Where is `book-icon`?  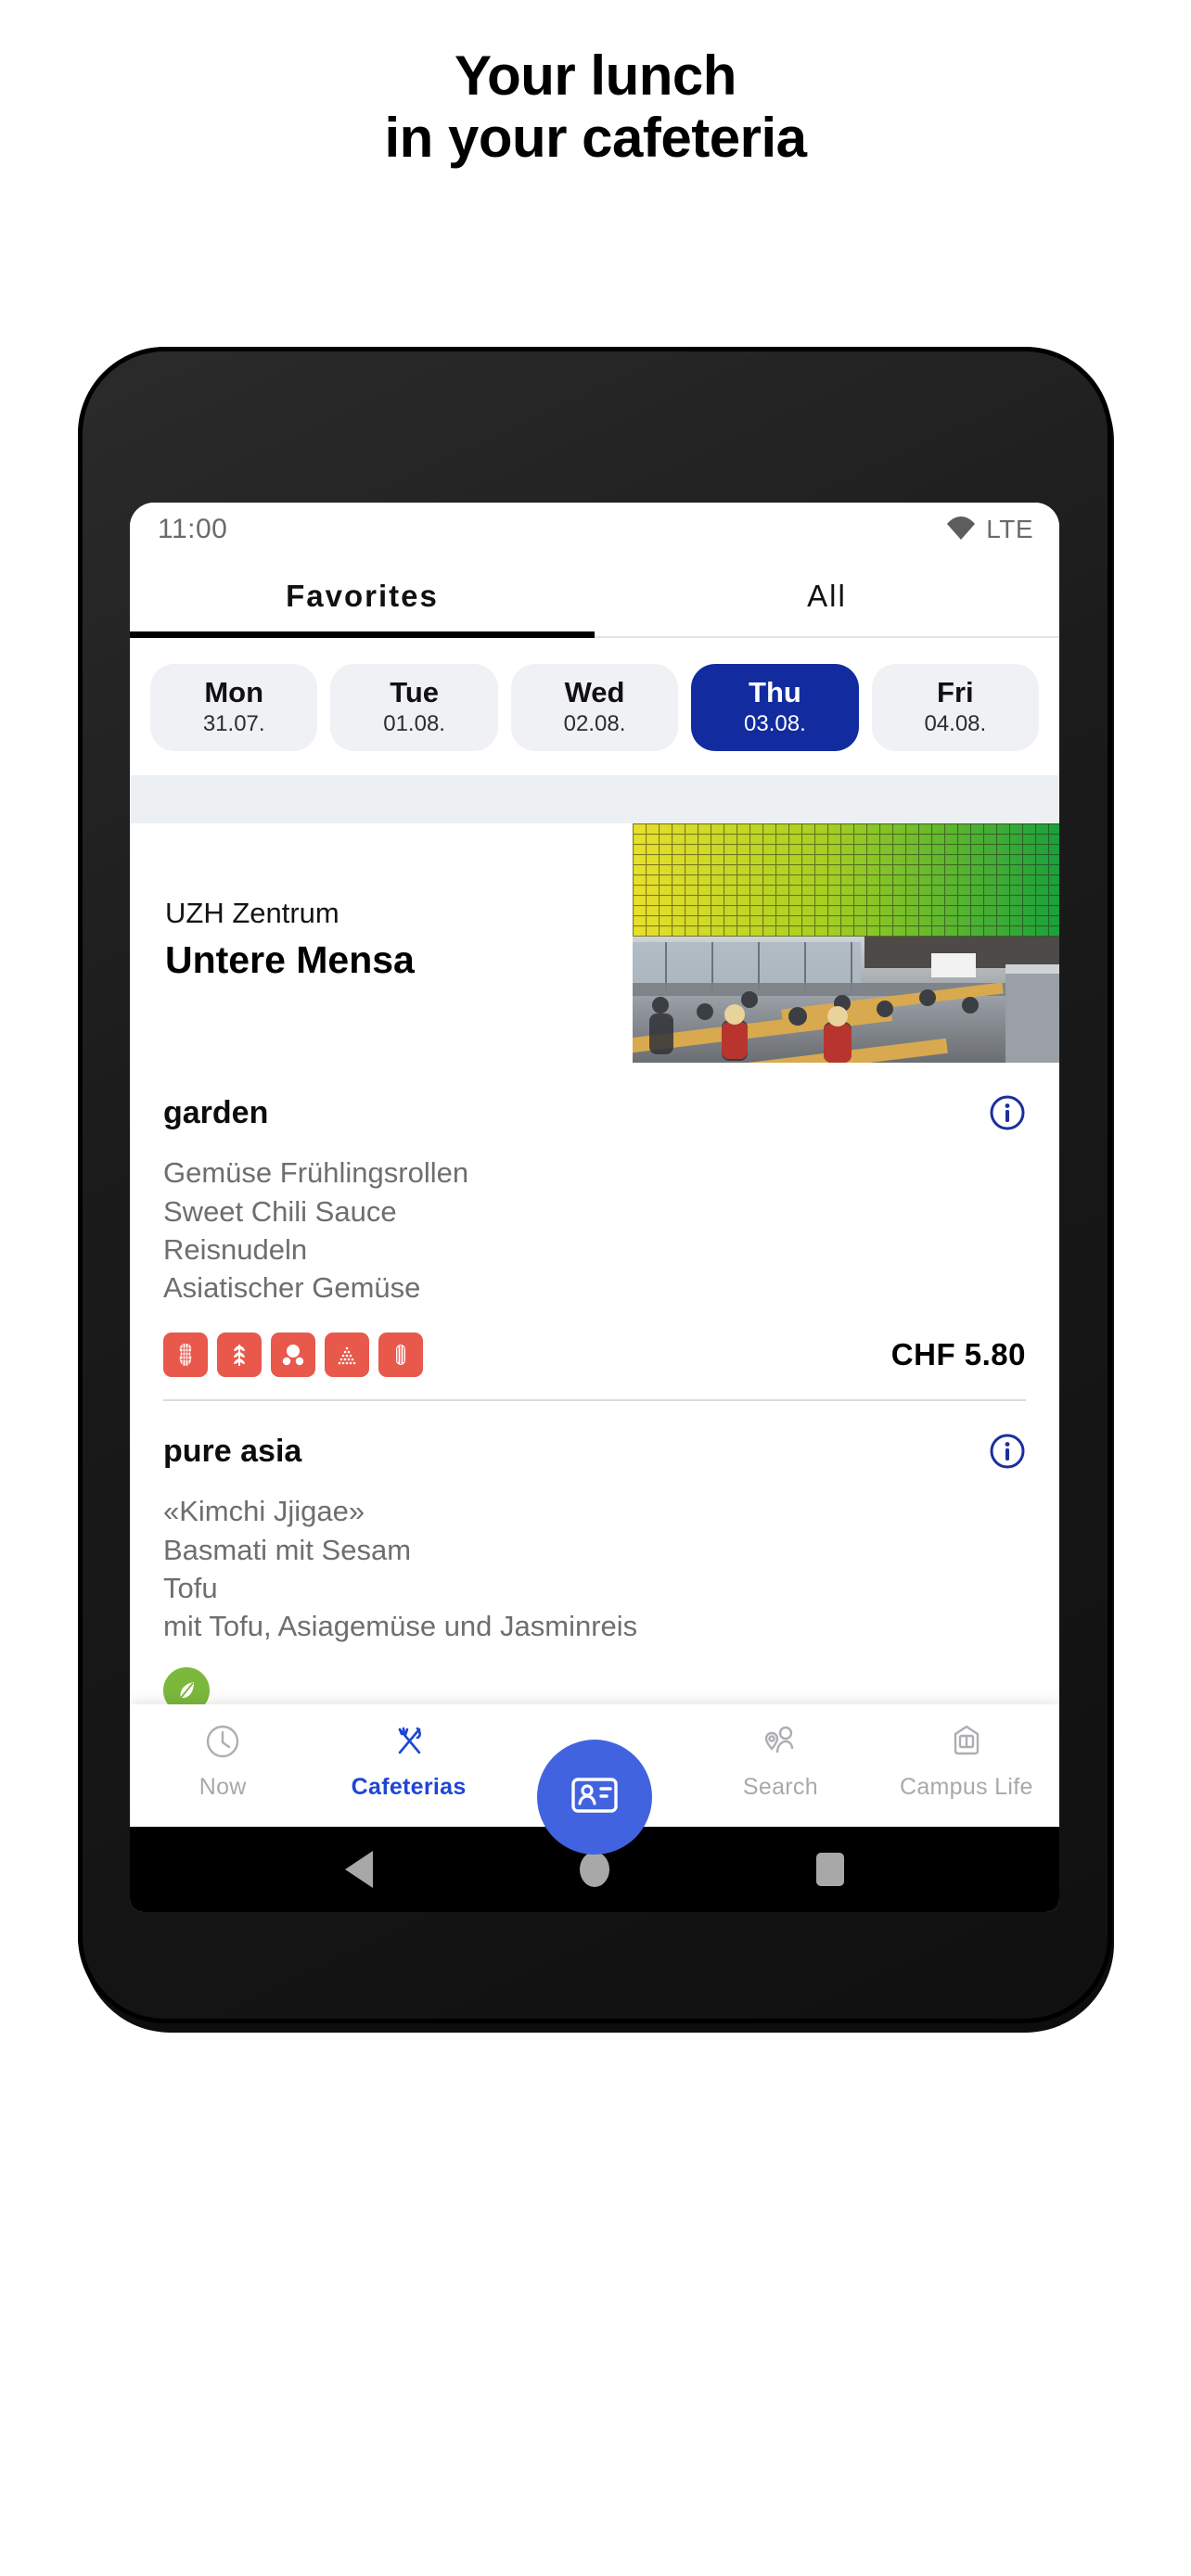 book-icon is located at coordinates (966, 1744).